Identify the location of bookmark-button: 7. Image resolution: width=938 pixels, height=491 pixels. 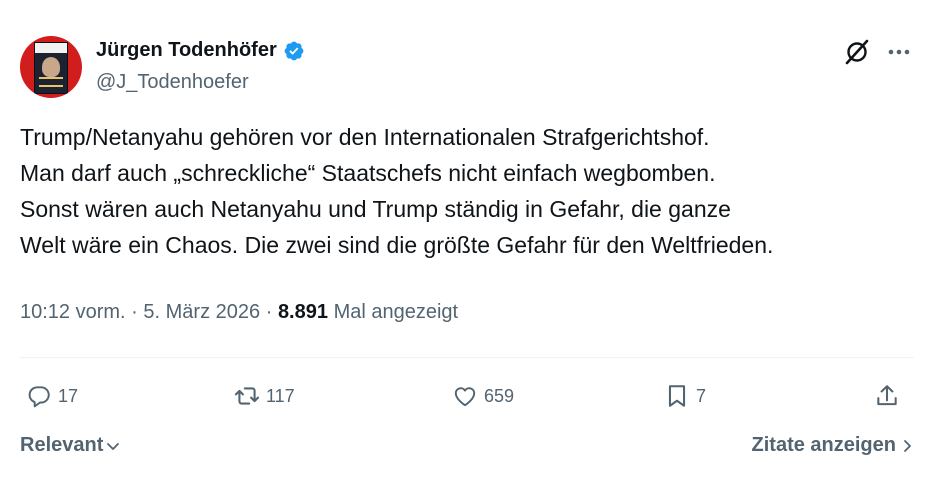
(685, 396).